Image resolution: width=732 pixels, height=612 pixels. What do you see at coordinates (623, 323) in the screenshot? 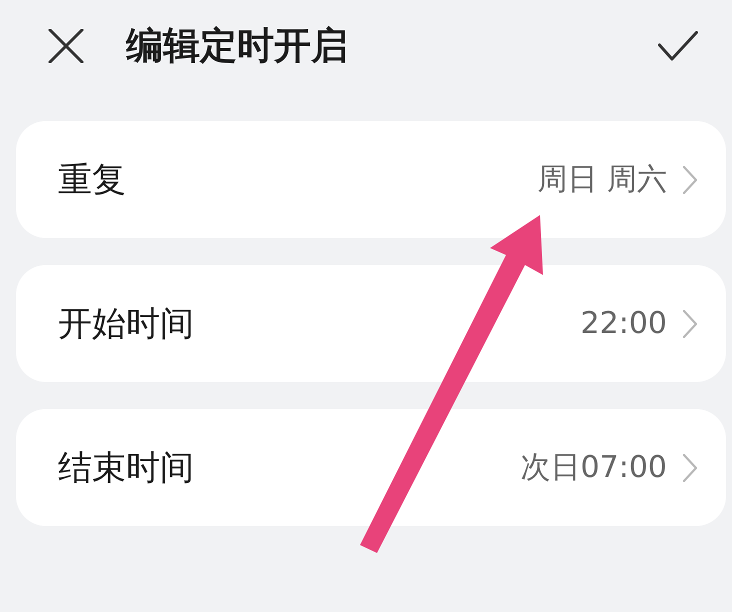
I see `row-value: 22:00` at bounding box center [623, 323].